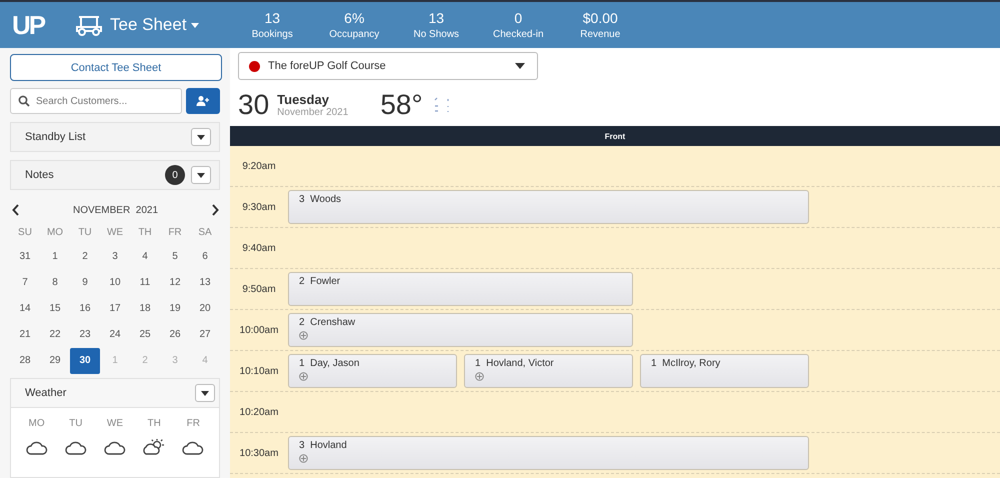 This screenshot has height=478, width=1000. Describe the element at coordinates (548, 207) in the screenshot. I see `booking-card: 3 Woods` at that location.